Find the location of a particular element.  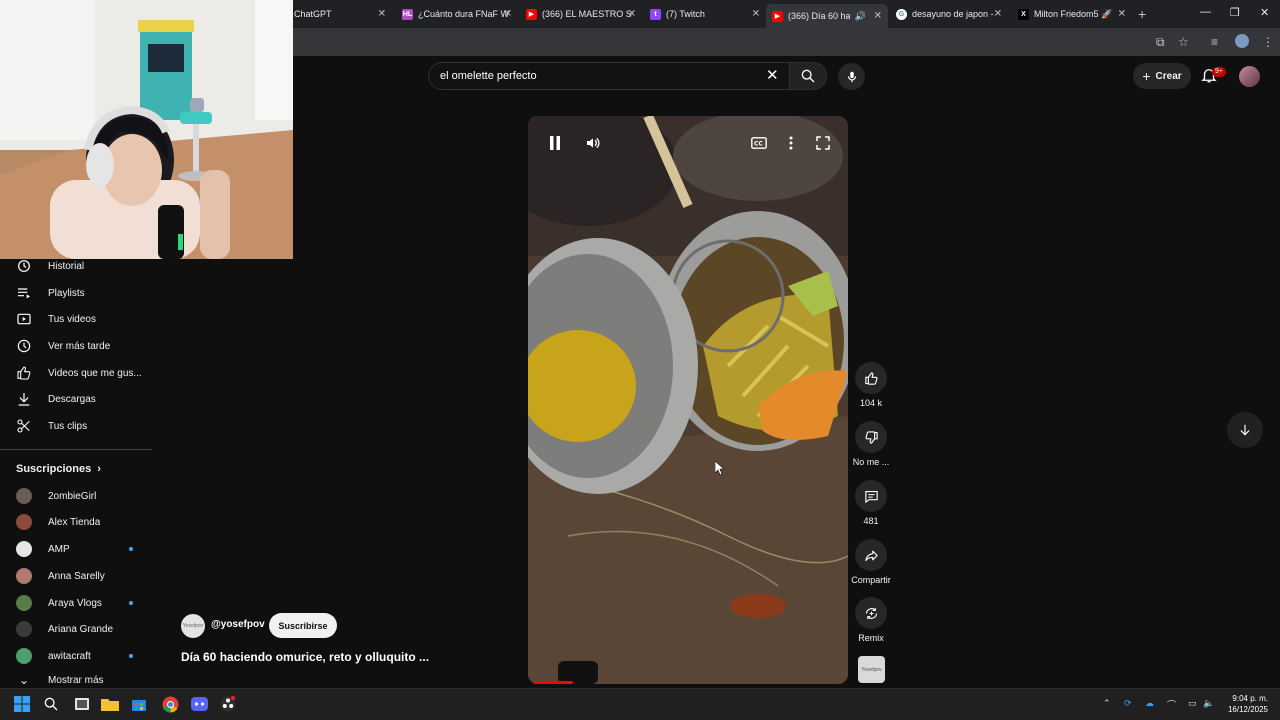

channel-name: @yosefpov is located at coordinates (238, 624).